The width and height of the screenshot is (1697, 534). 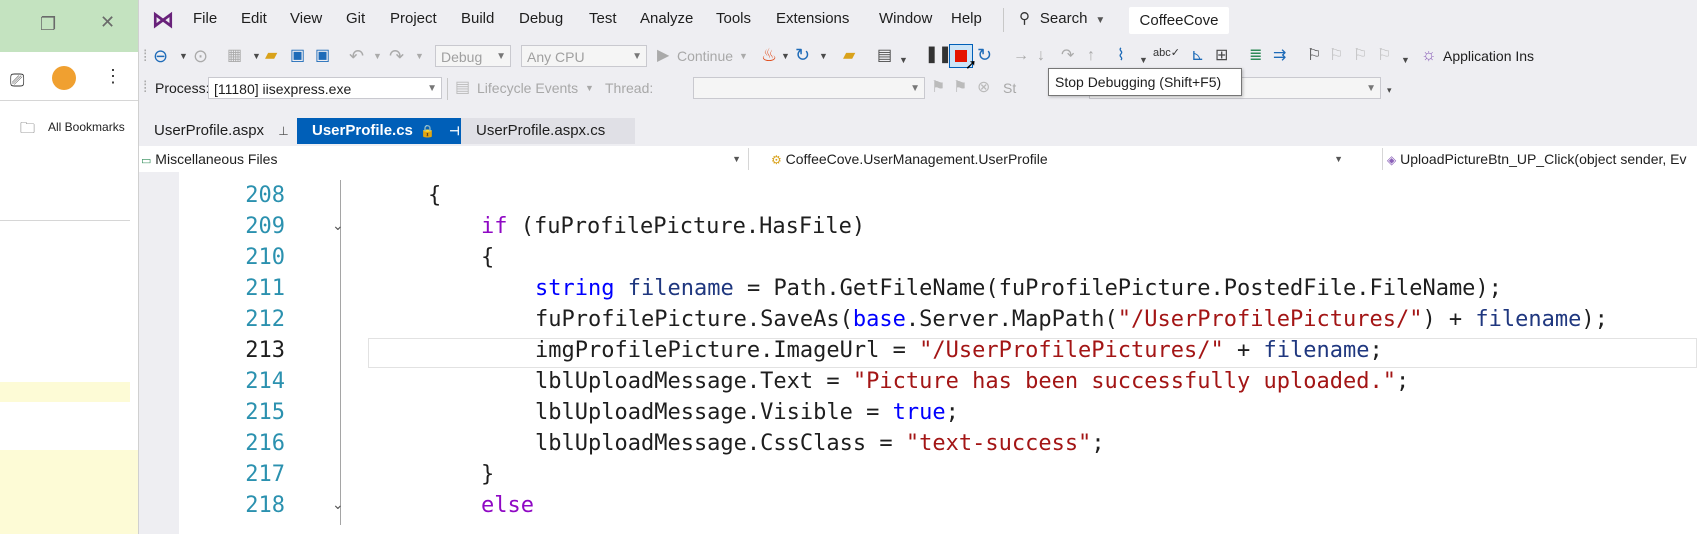 What do you see at coordinates (355, 18) in the screenshot?
I see `menu-git: Git` at bounding box center [355, 18].